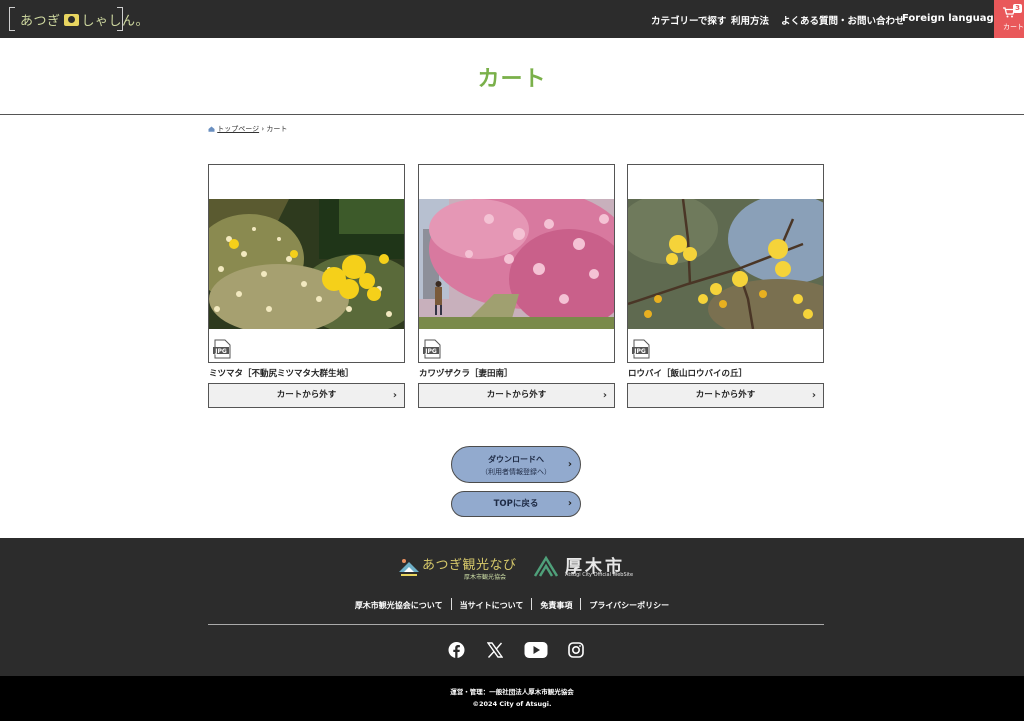  Describe the element at coordinates (516, 459) in the screenshot. I see `download-label: ダウンロードへ` at that location.